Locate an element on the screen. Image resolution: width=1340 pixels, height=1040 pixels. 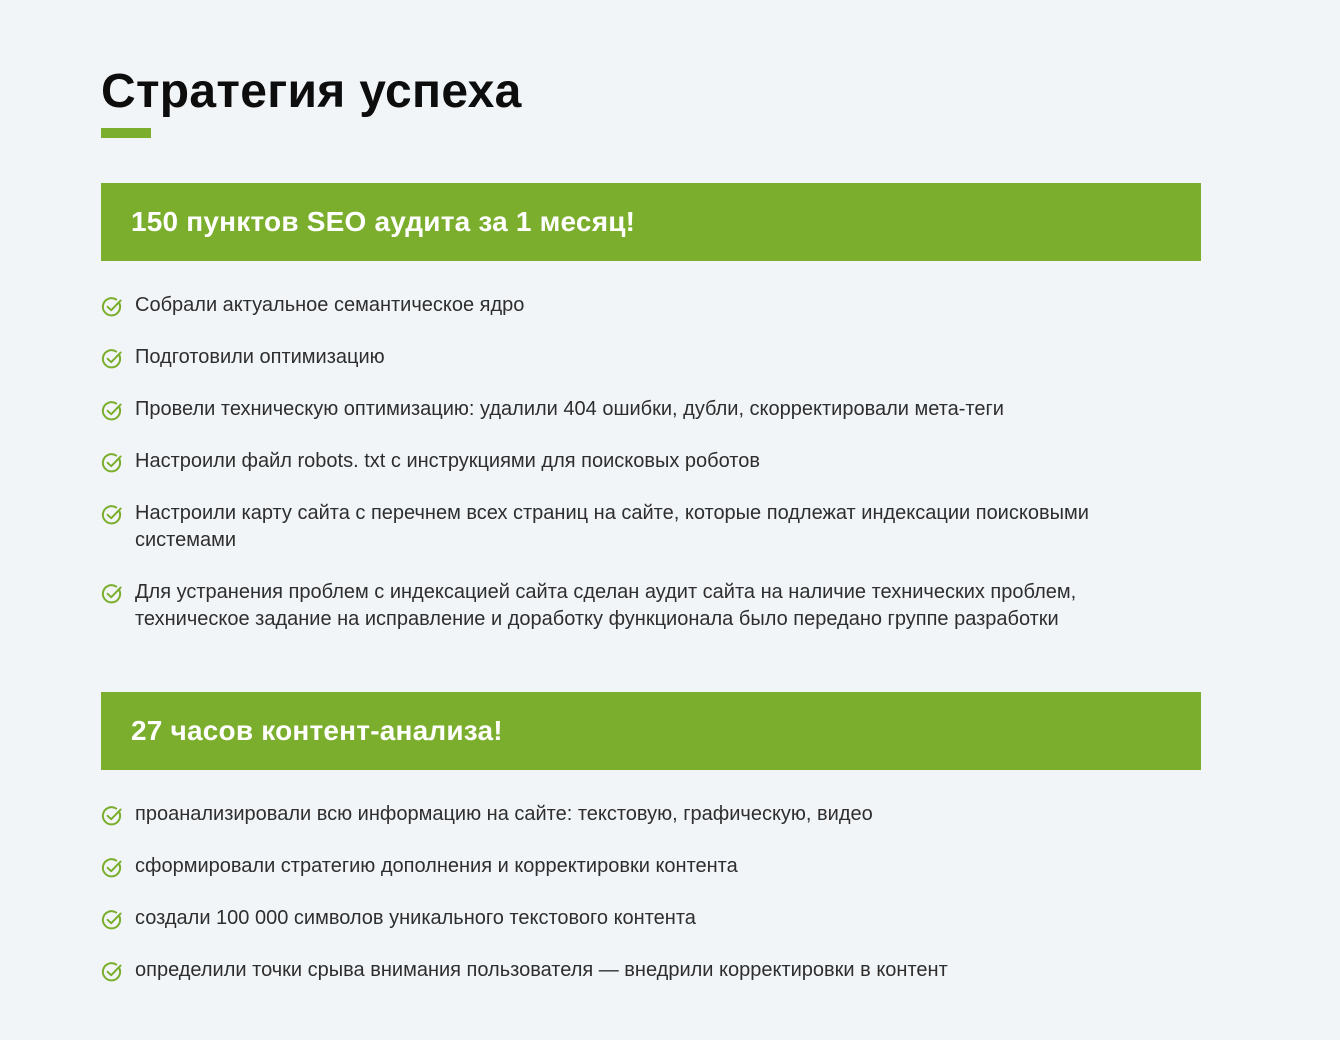
list-item-text: Собрали актуальное семантическое ядро is located at coordinates (330, 305).